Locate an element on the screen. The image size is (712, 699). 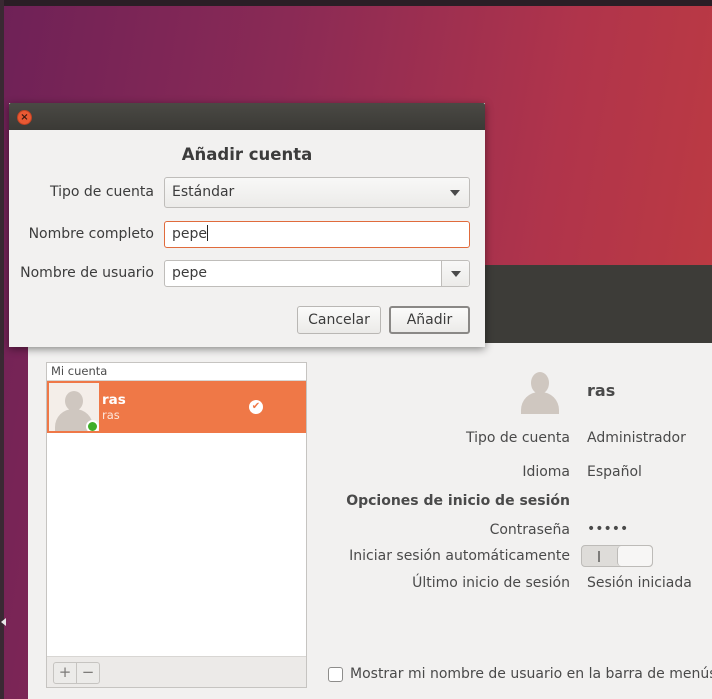
desktop-top-edge is located at coordinates (356, 3).